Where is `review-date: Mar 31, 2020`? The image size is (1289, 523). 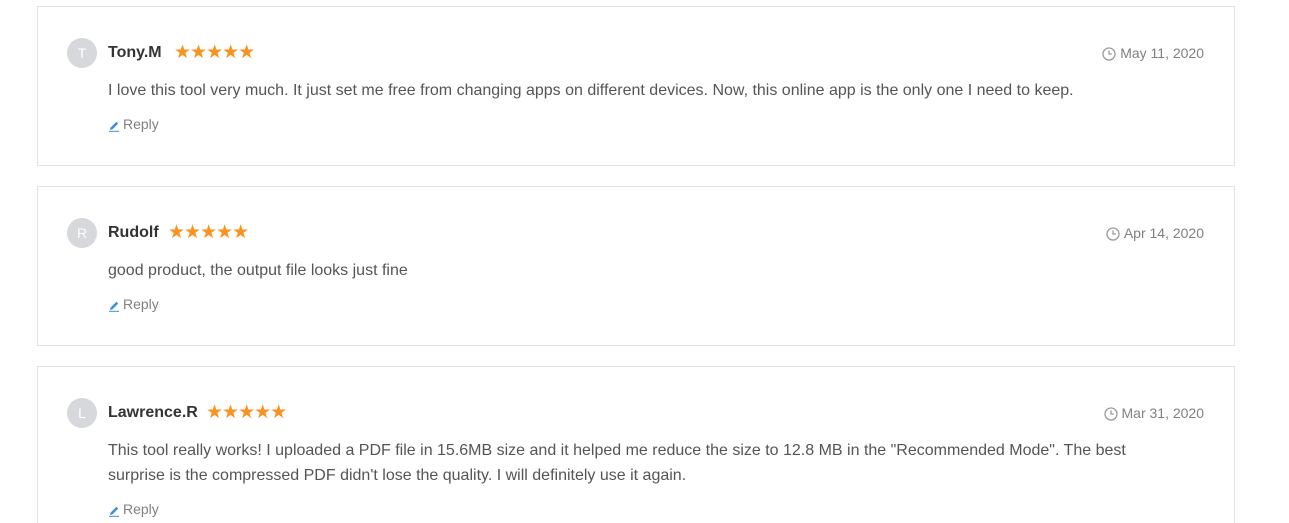 review-date: Mar 31, 2020 is located at coordinates (1154, 413).